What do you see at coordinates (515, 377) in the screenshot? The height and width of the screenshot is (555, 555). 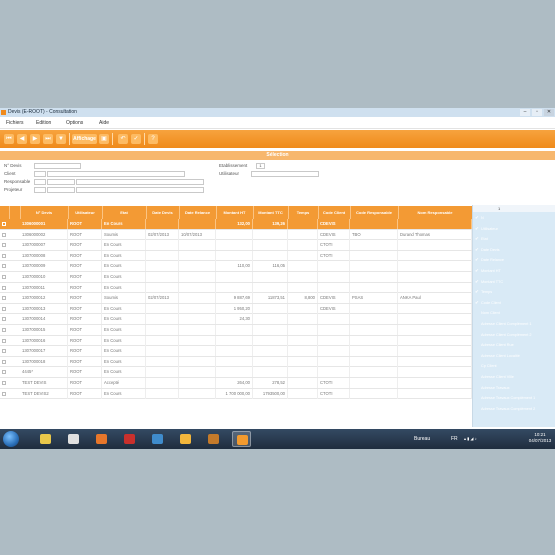 I see `column-option: ✔Adresse Client Ville` at bounding box center [515, 377].